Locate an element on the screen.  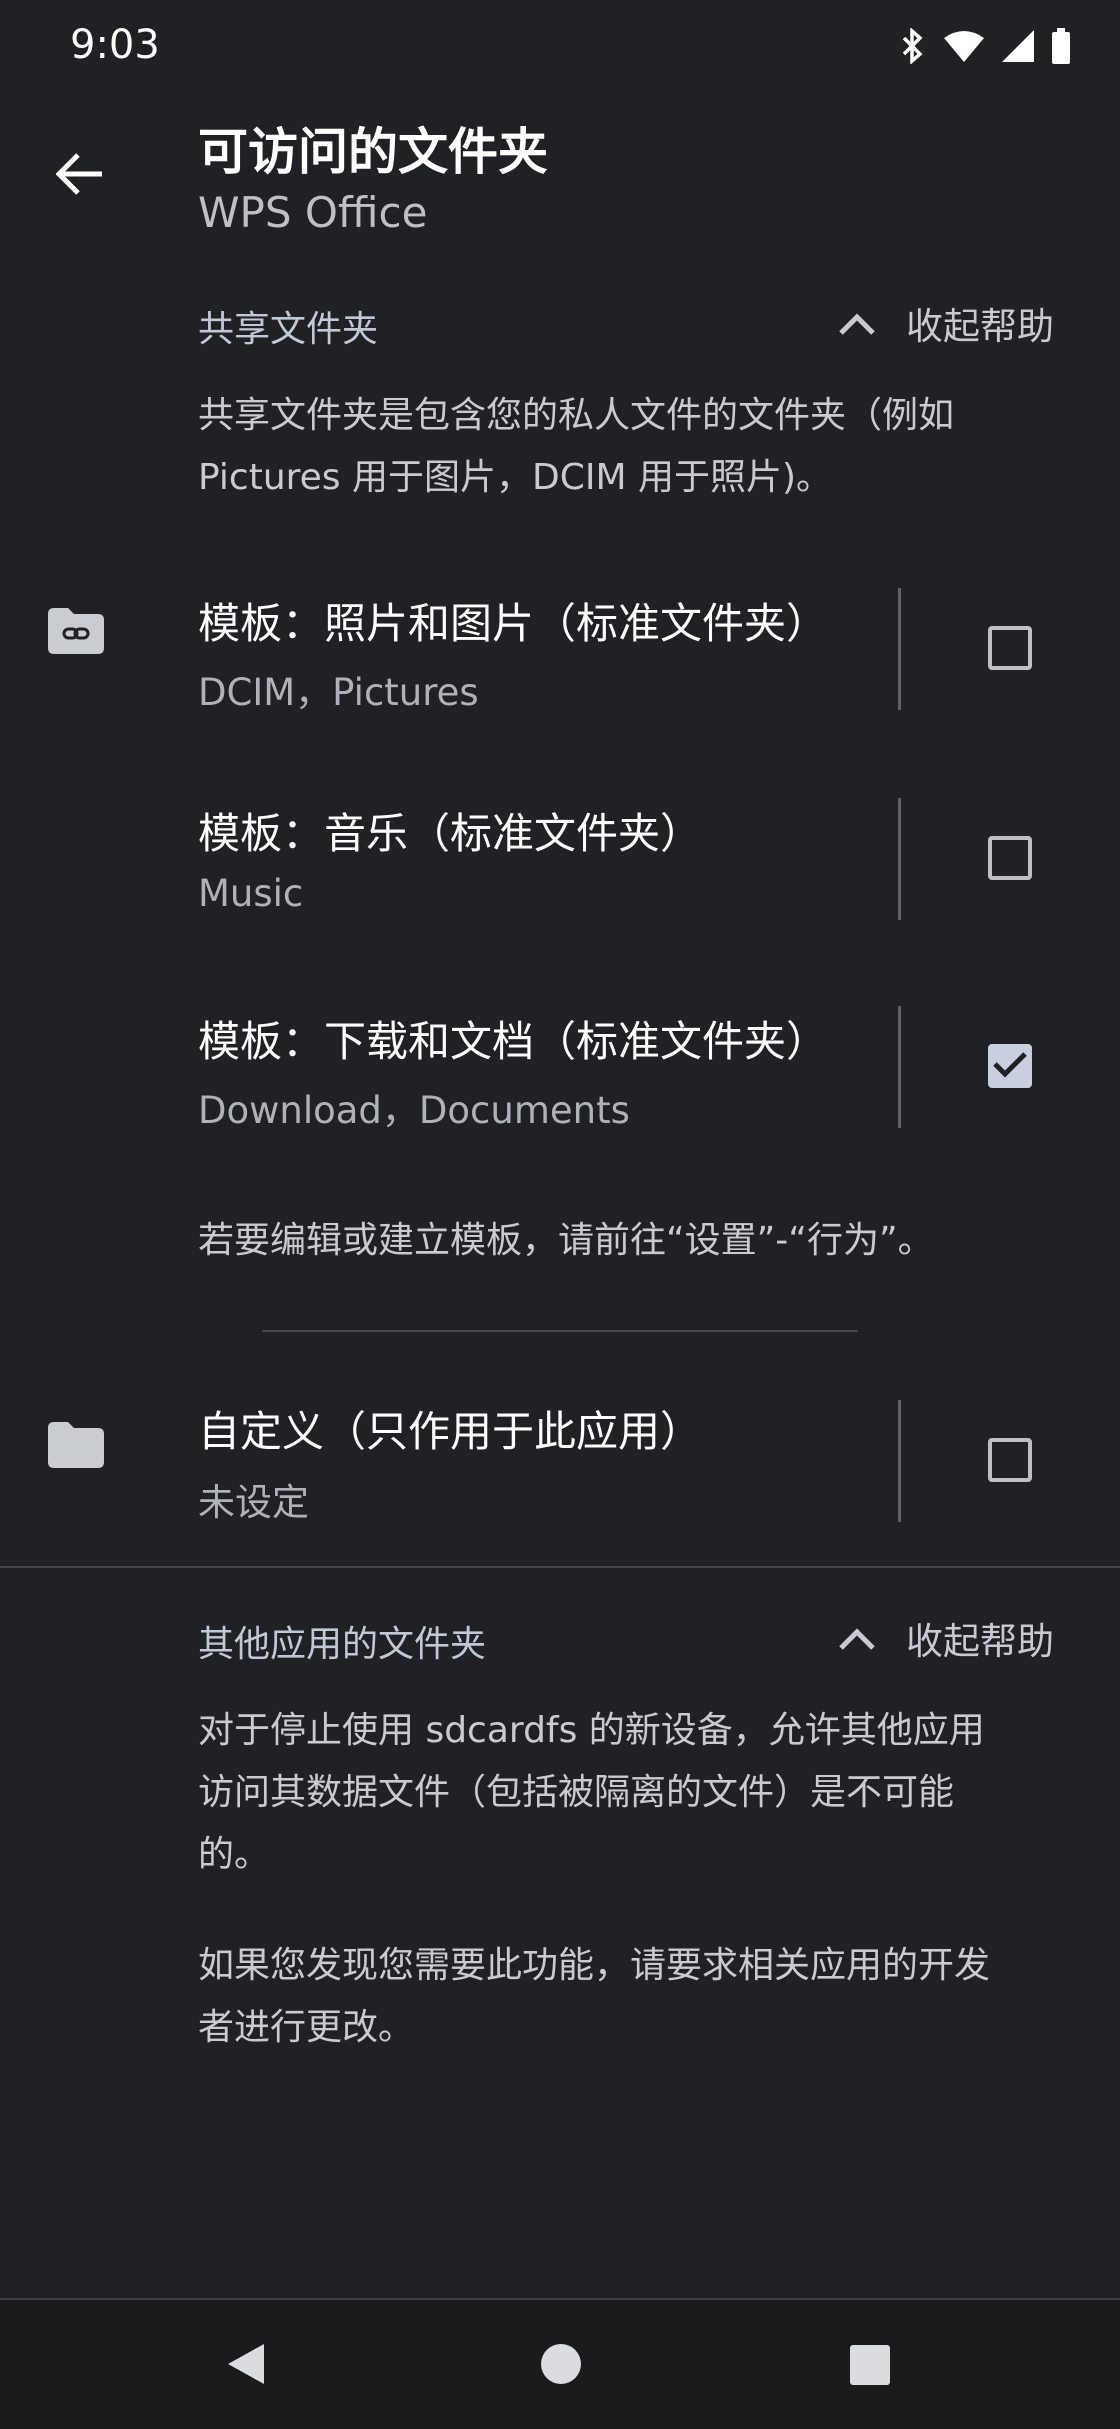
nav-back-icon is located at coordinates (246, 2366).